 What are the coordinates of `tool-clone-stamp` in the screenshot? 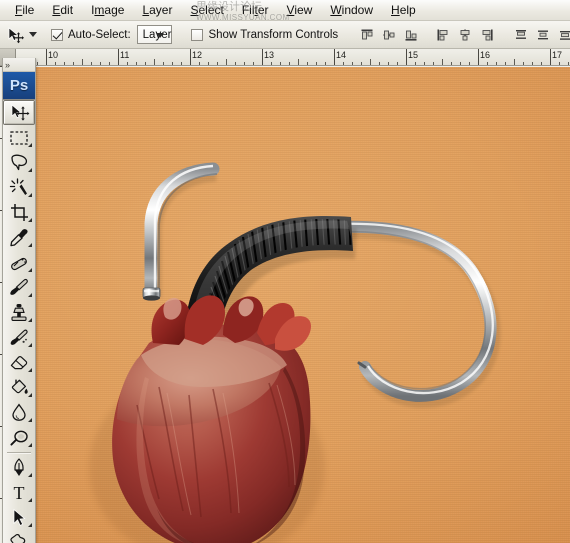 It's located at (19, 312).